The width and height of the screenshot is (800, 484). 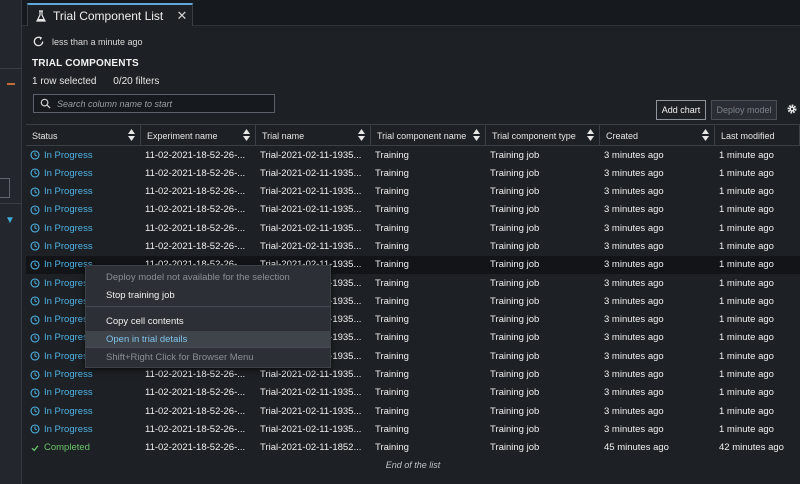 What do you see at coordinates (313, 135) in the screenshot?
I see `column-header: Trial name` at bounding box center [313, 135].